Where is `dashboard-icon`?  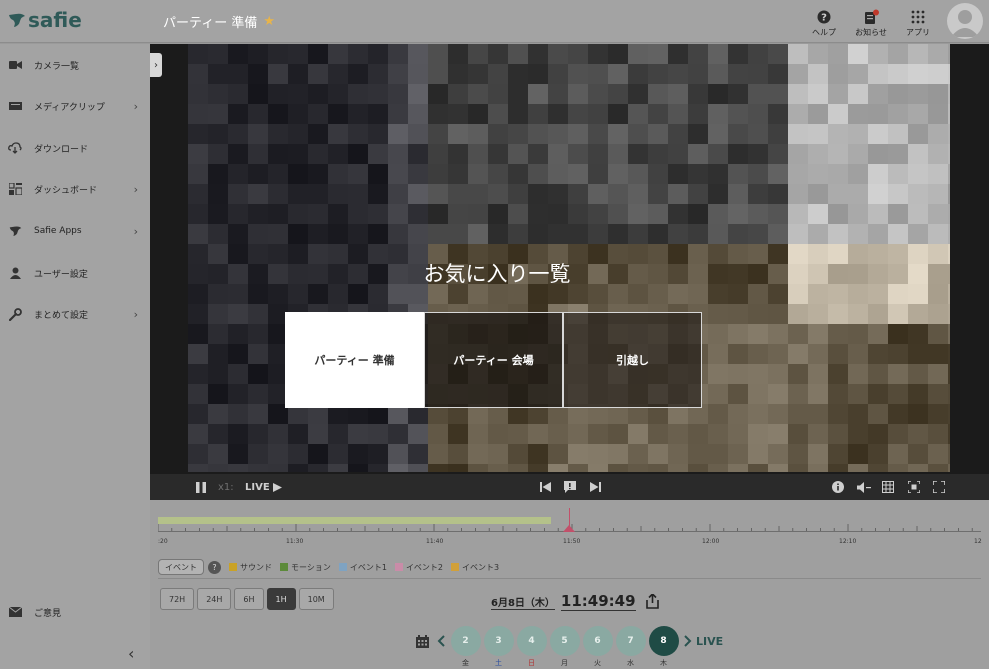
dashboard-icon is located at coordinates (15, 189).